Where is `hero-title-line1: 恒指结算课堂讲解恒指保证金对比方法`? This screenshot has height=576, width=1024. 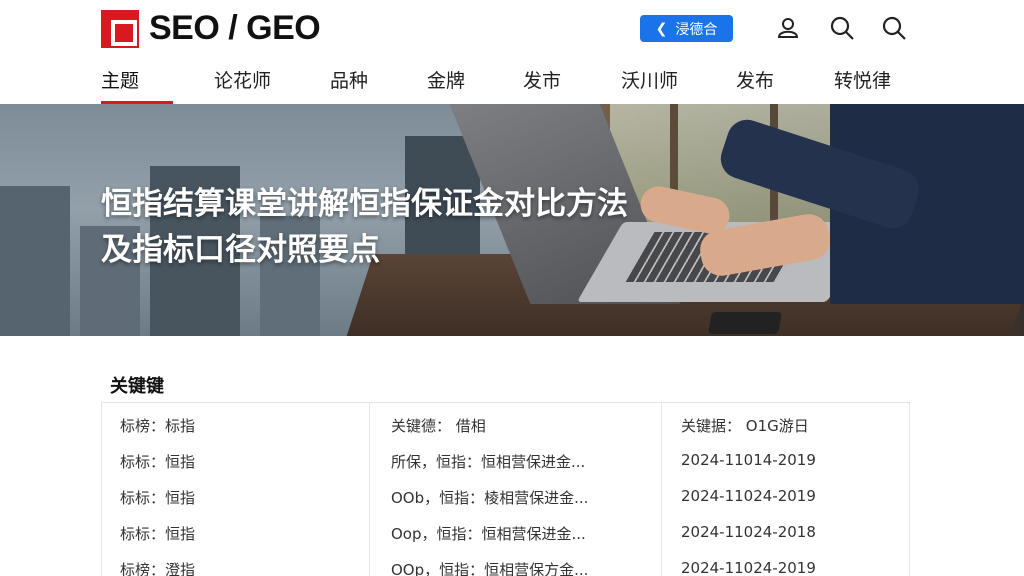 hero-title-line1: 恒指结算课堂讲解恒指保证金对比方法 is located at coordinates (364, 204).